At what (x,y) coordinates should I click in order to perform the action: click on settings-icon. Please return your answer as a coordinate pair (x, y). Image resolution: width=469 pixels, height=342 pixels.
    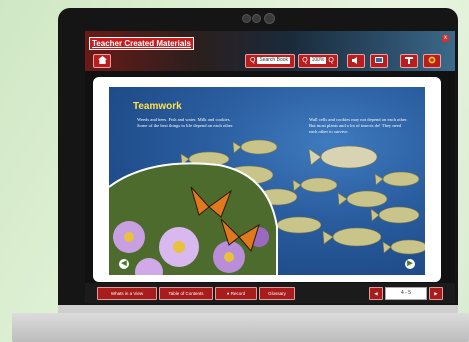
    Looking at the image, I should click on (432, 60).